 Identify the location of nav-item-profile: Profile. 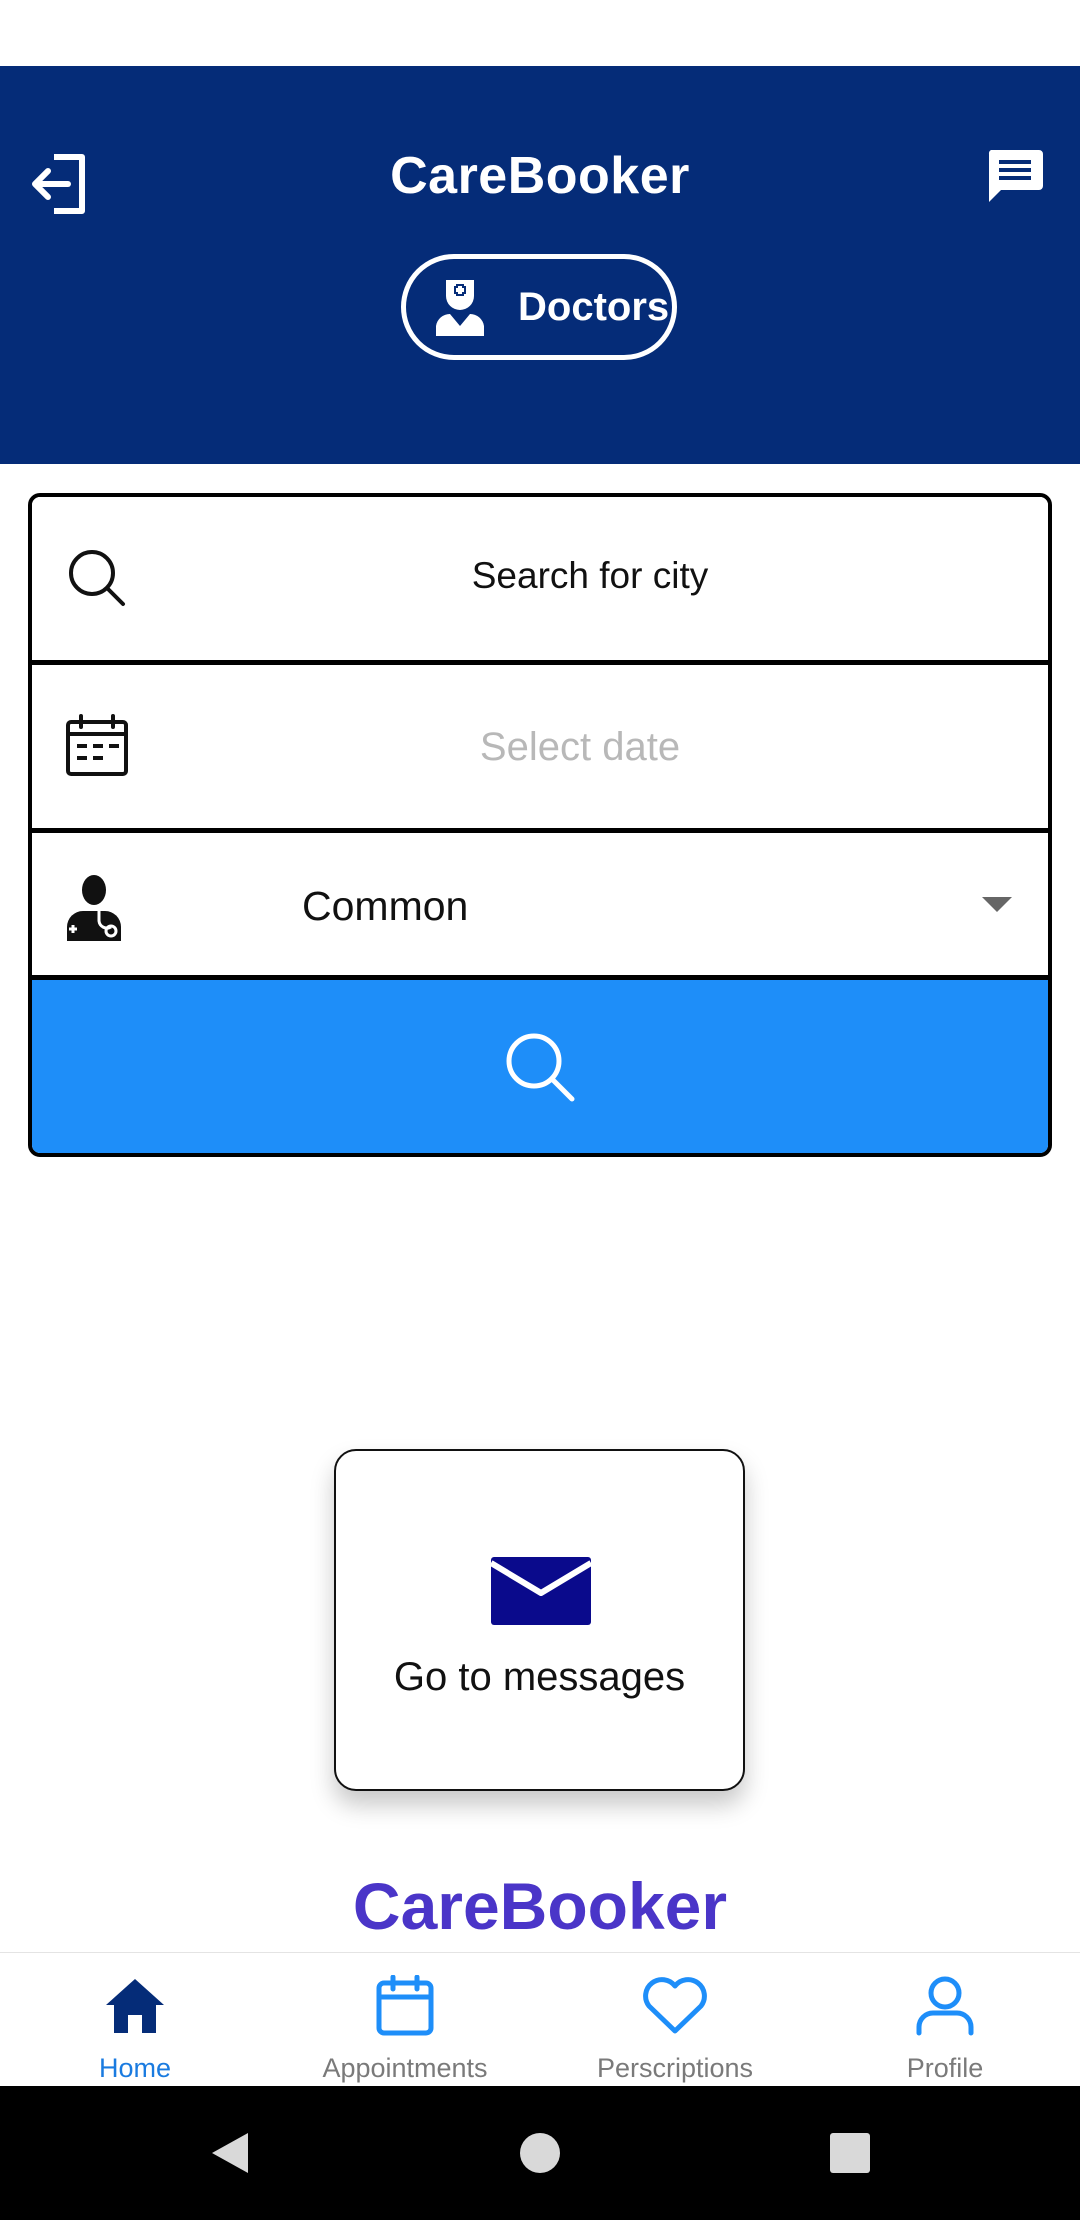
(945, 2020).